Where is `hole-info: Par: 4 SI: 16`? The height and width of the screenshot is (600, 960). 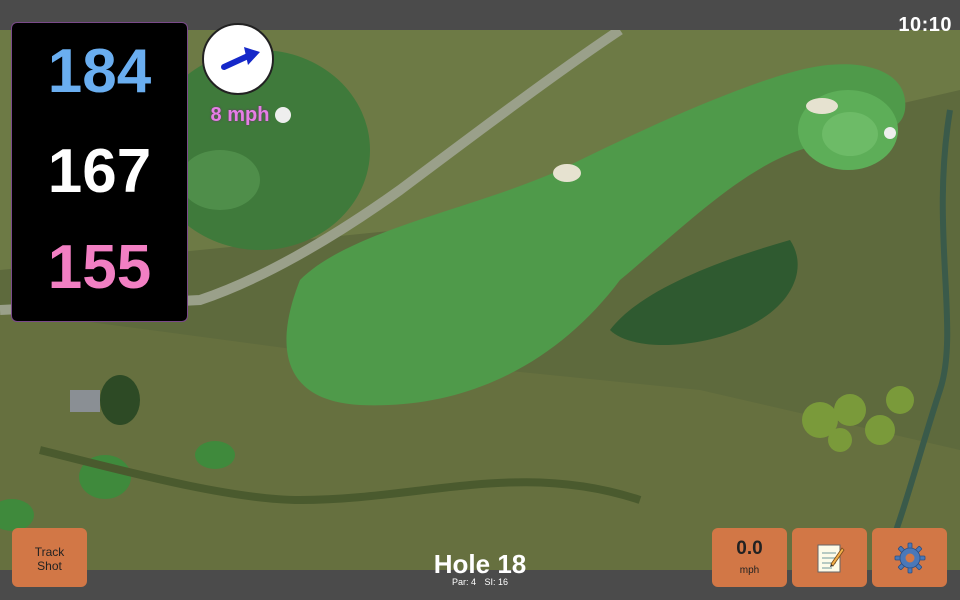
hole-info: Par: 4 SI: 16 is located at coordinates (480, 582).